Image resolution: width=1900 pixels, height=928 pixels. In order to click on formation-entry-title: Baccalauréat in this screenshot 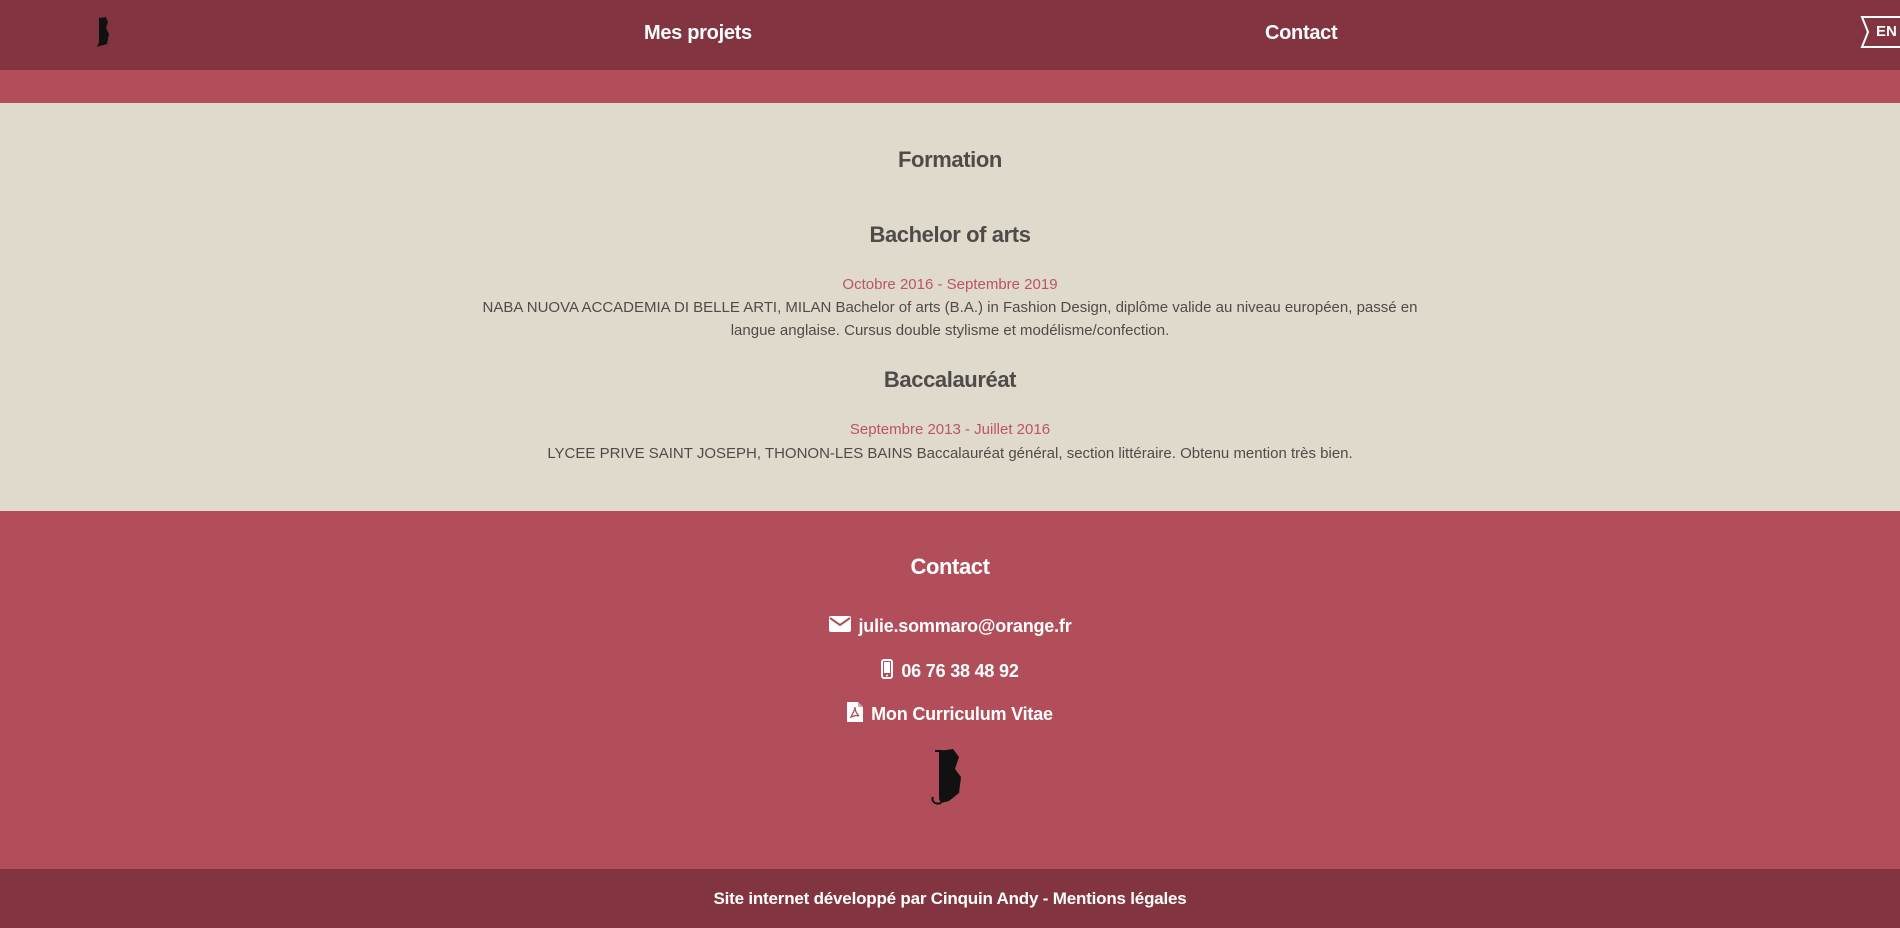, I will do `click(950, 379)`.